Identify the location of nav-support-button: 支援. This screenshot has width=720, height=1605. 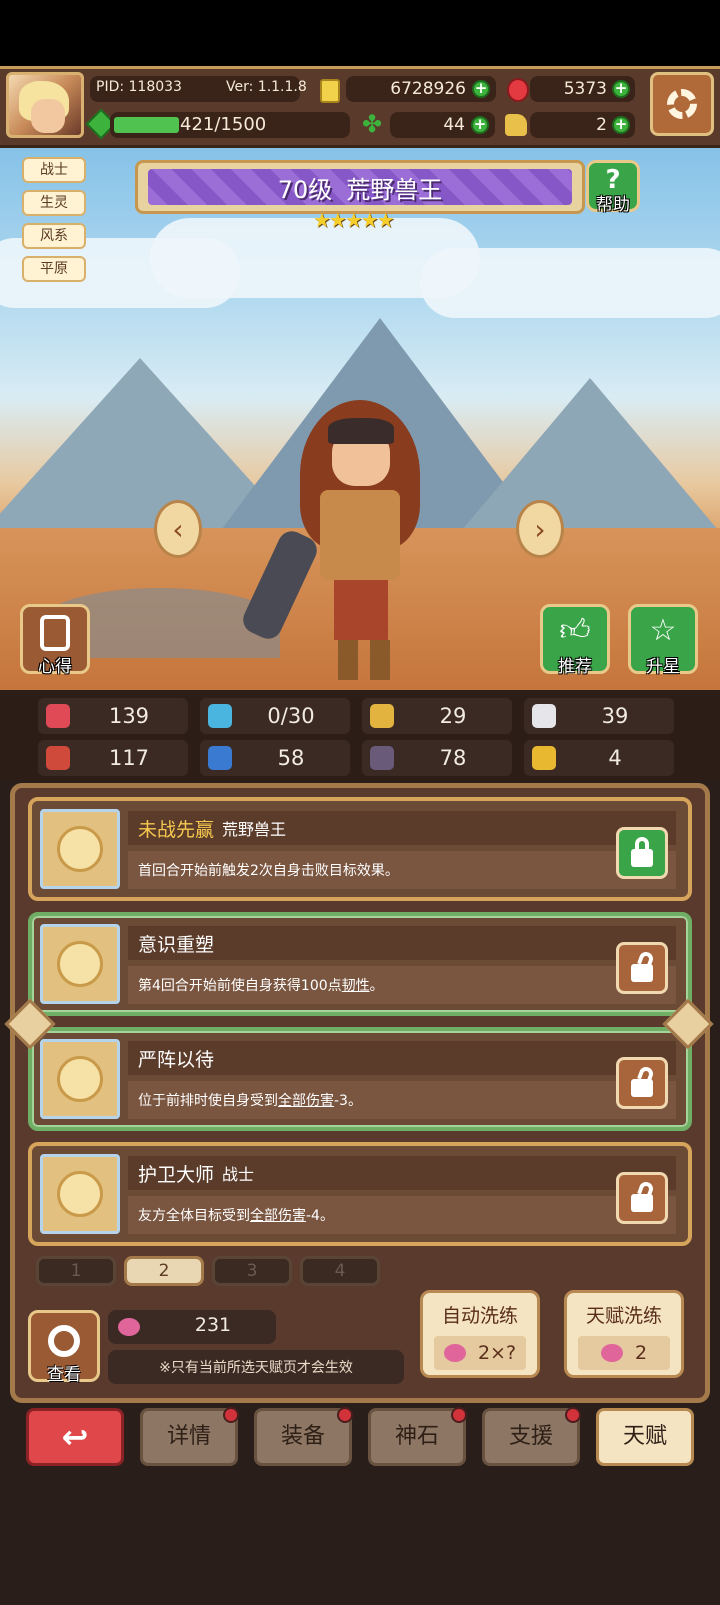
(531, 1436).